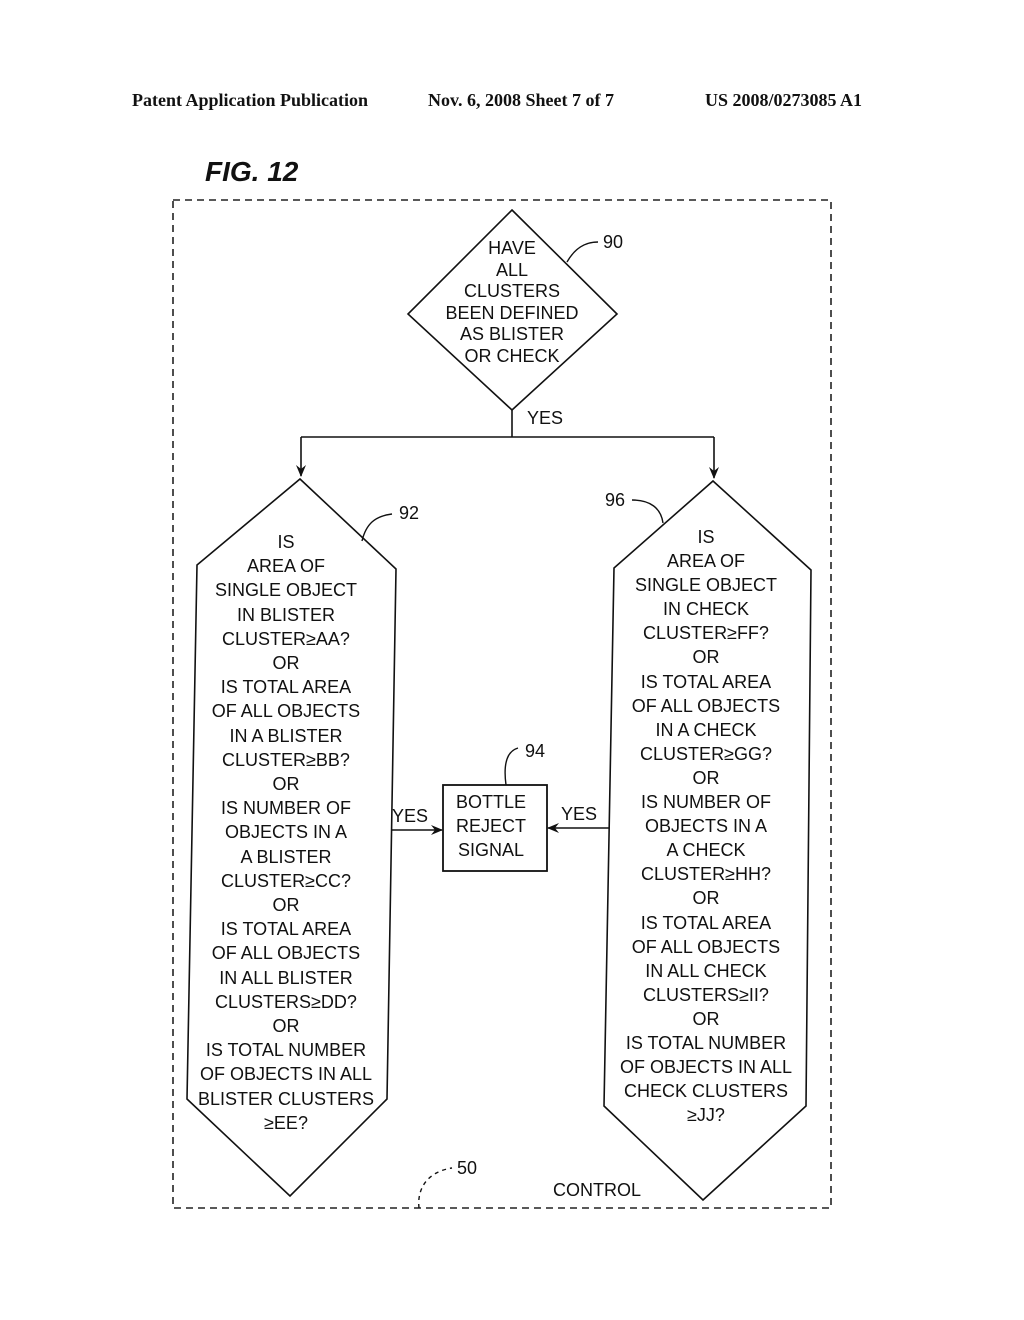  I want to click on node-text-line: CLUSTER≥AA?, so click(286, 638).